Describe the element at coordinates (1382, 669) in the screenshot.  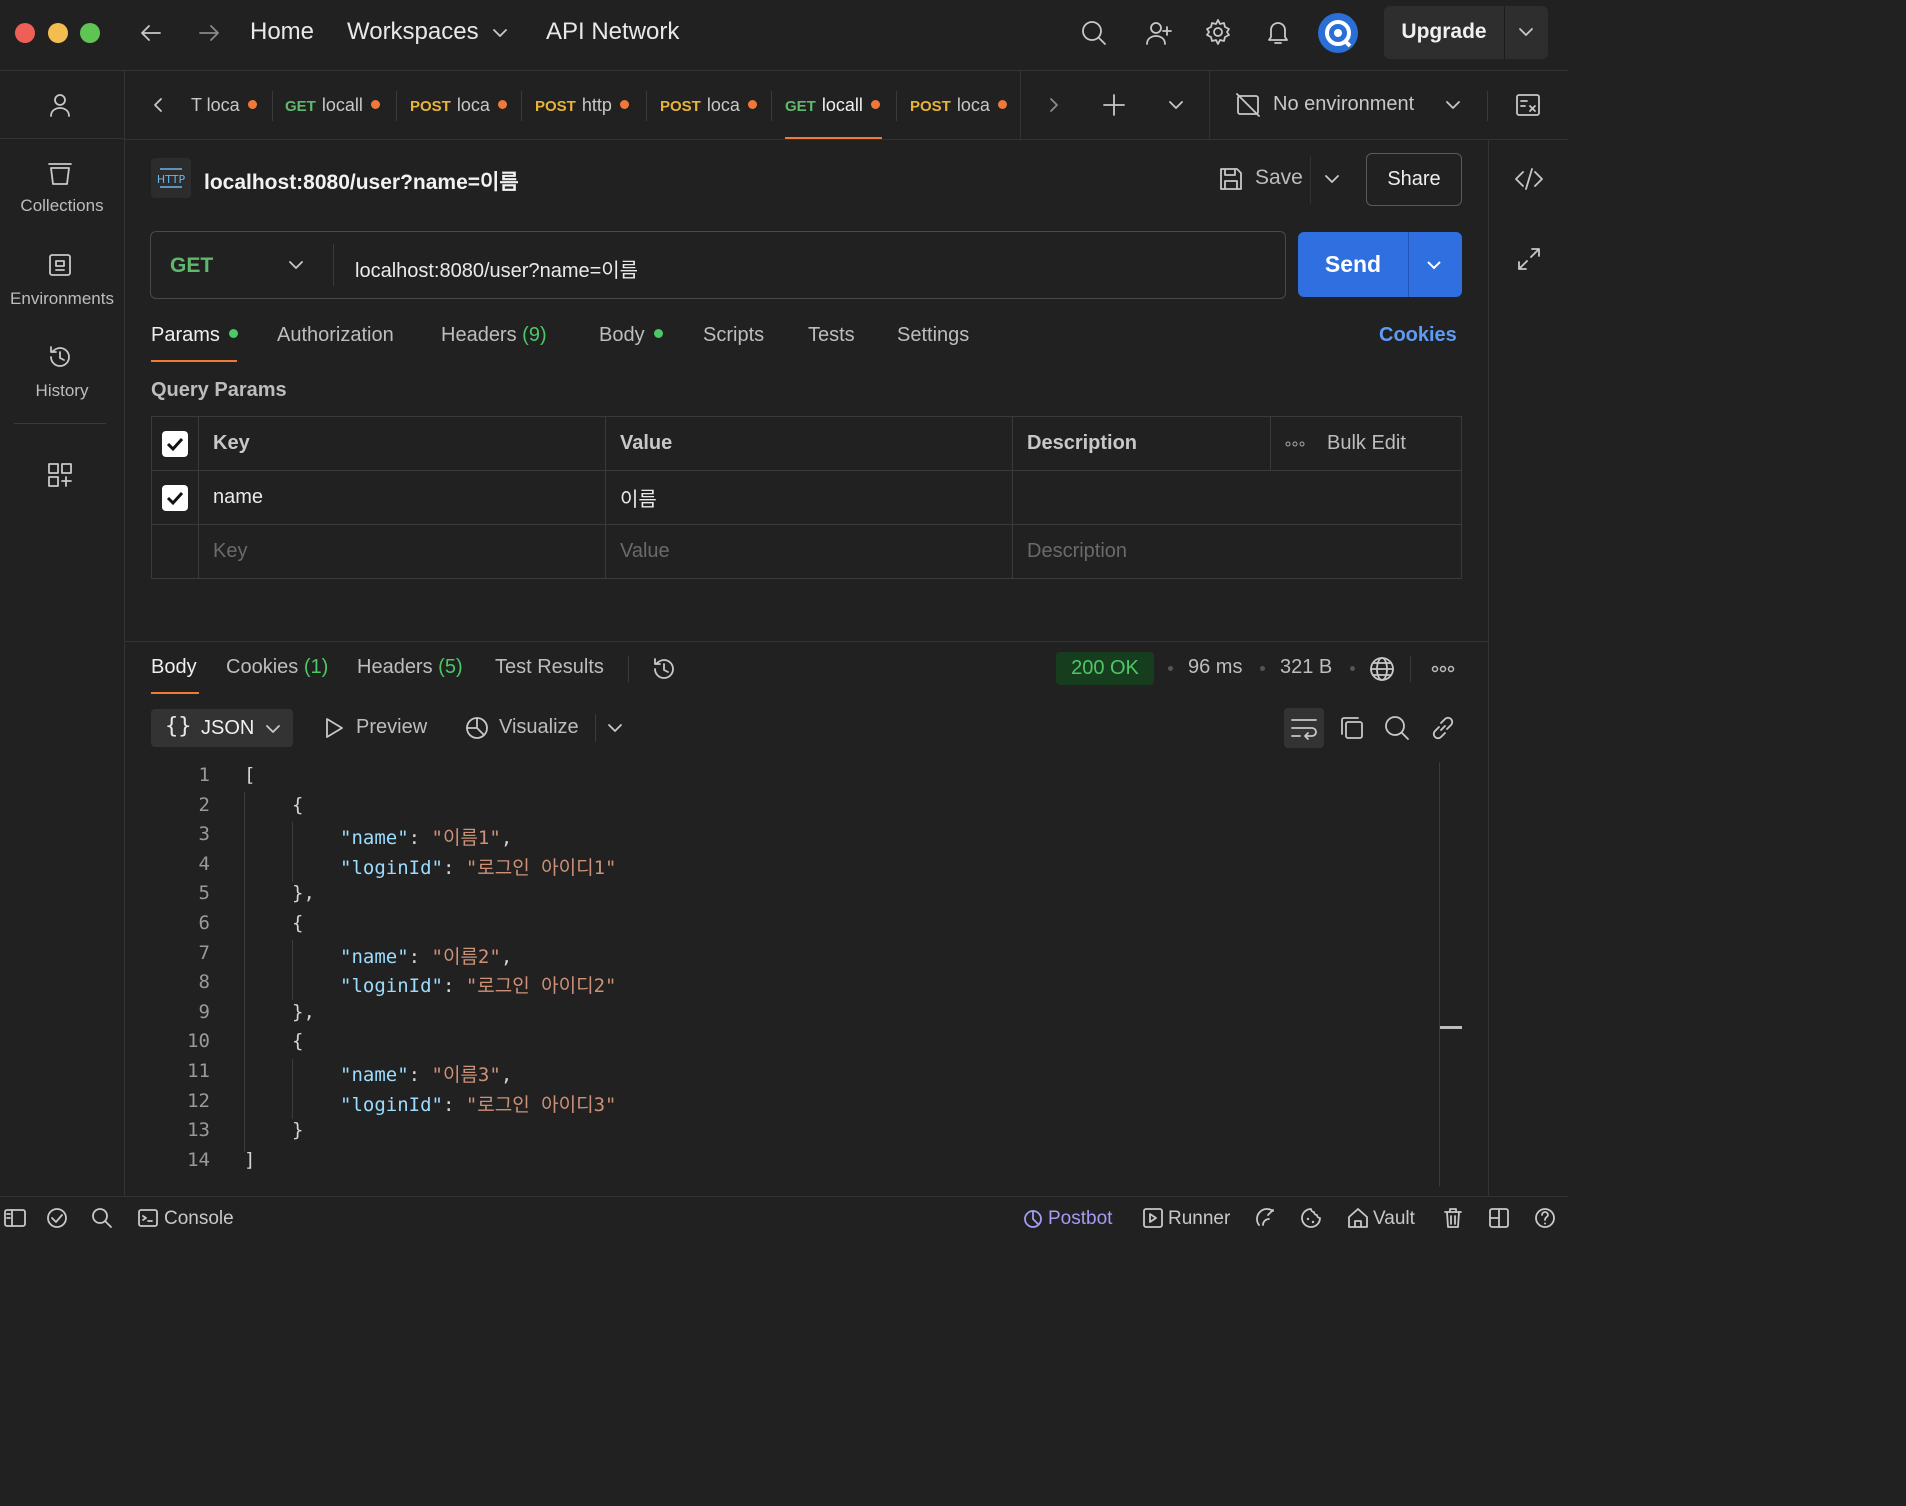
I see `network-globe-icon` at that location.